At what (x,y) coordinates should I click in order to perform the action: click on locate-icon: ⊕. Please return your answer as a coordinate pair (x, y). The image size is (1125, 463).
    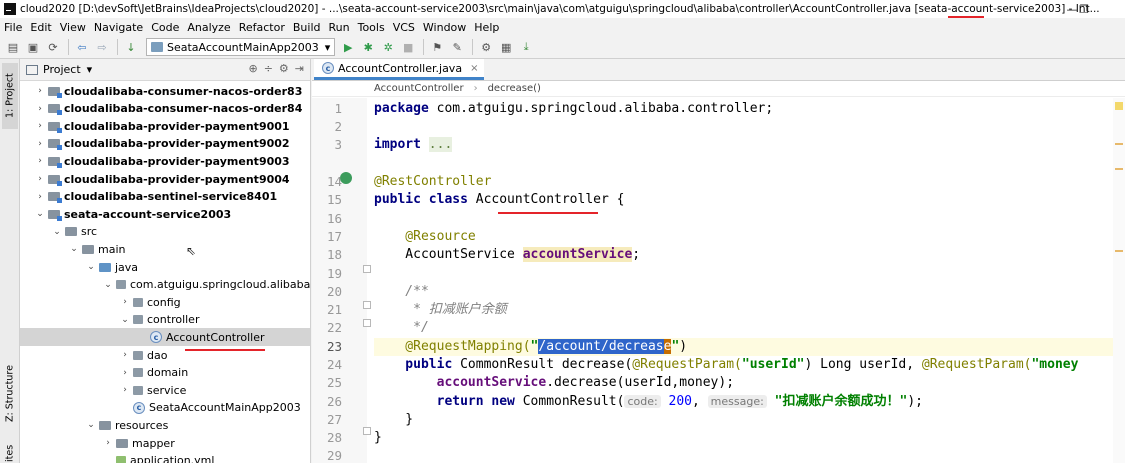
    Looking at the image, I should click on (252, 68).